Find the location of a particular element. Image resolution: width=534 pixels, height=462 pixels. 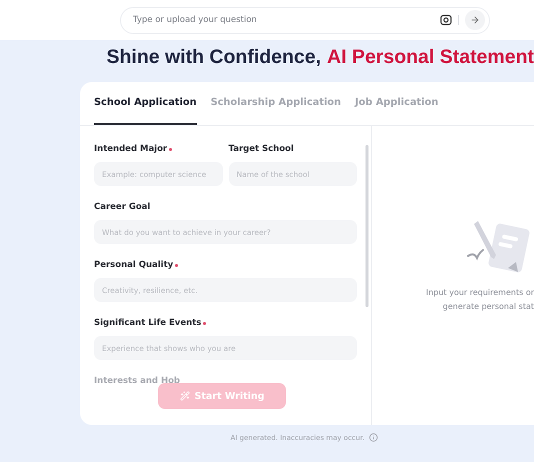

search-bar: Type or upload your question is located at coordinates (305, 20).